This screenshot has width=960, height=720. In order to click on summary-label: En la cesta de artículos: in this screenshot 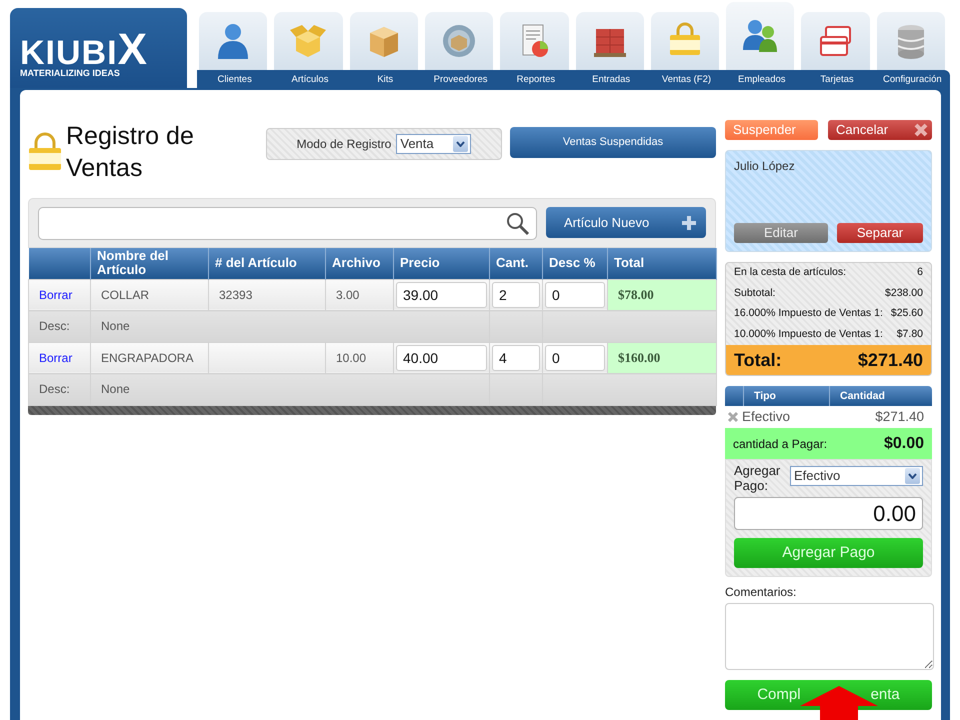, I will do `click(790, 272)`.